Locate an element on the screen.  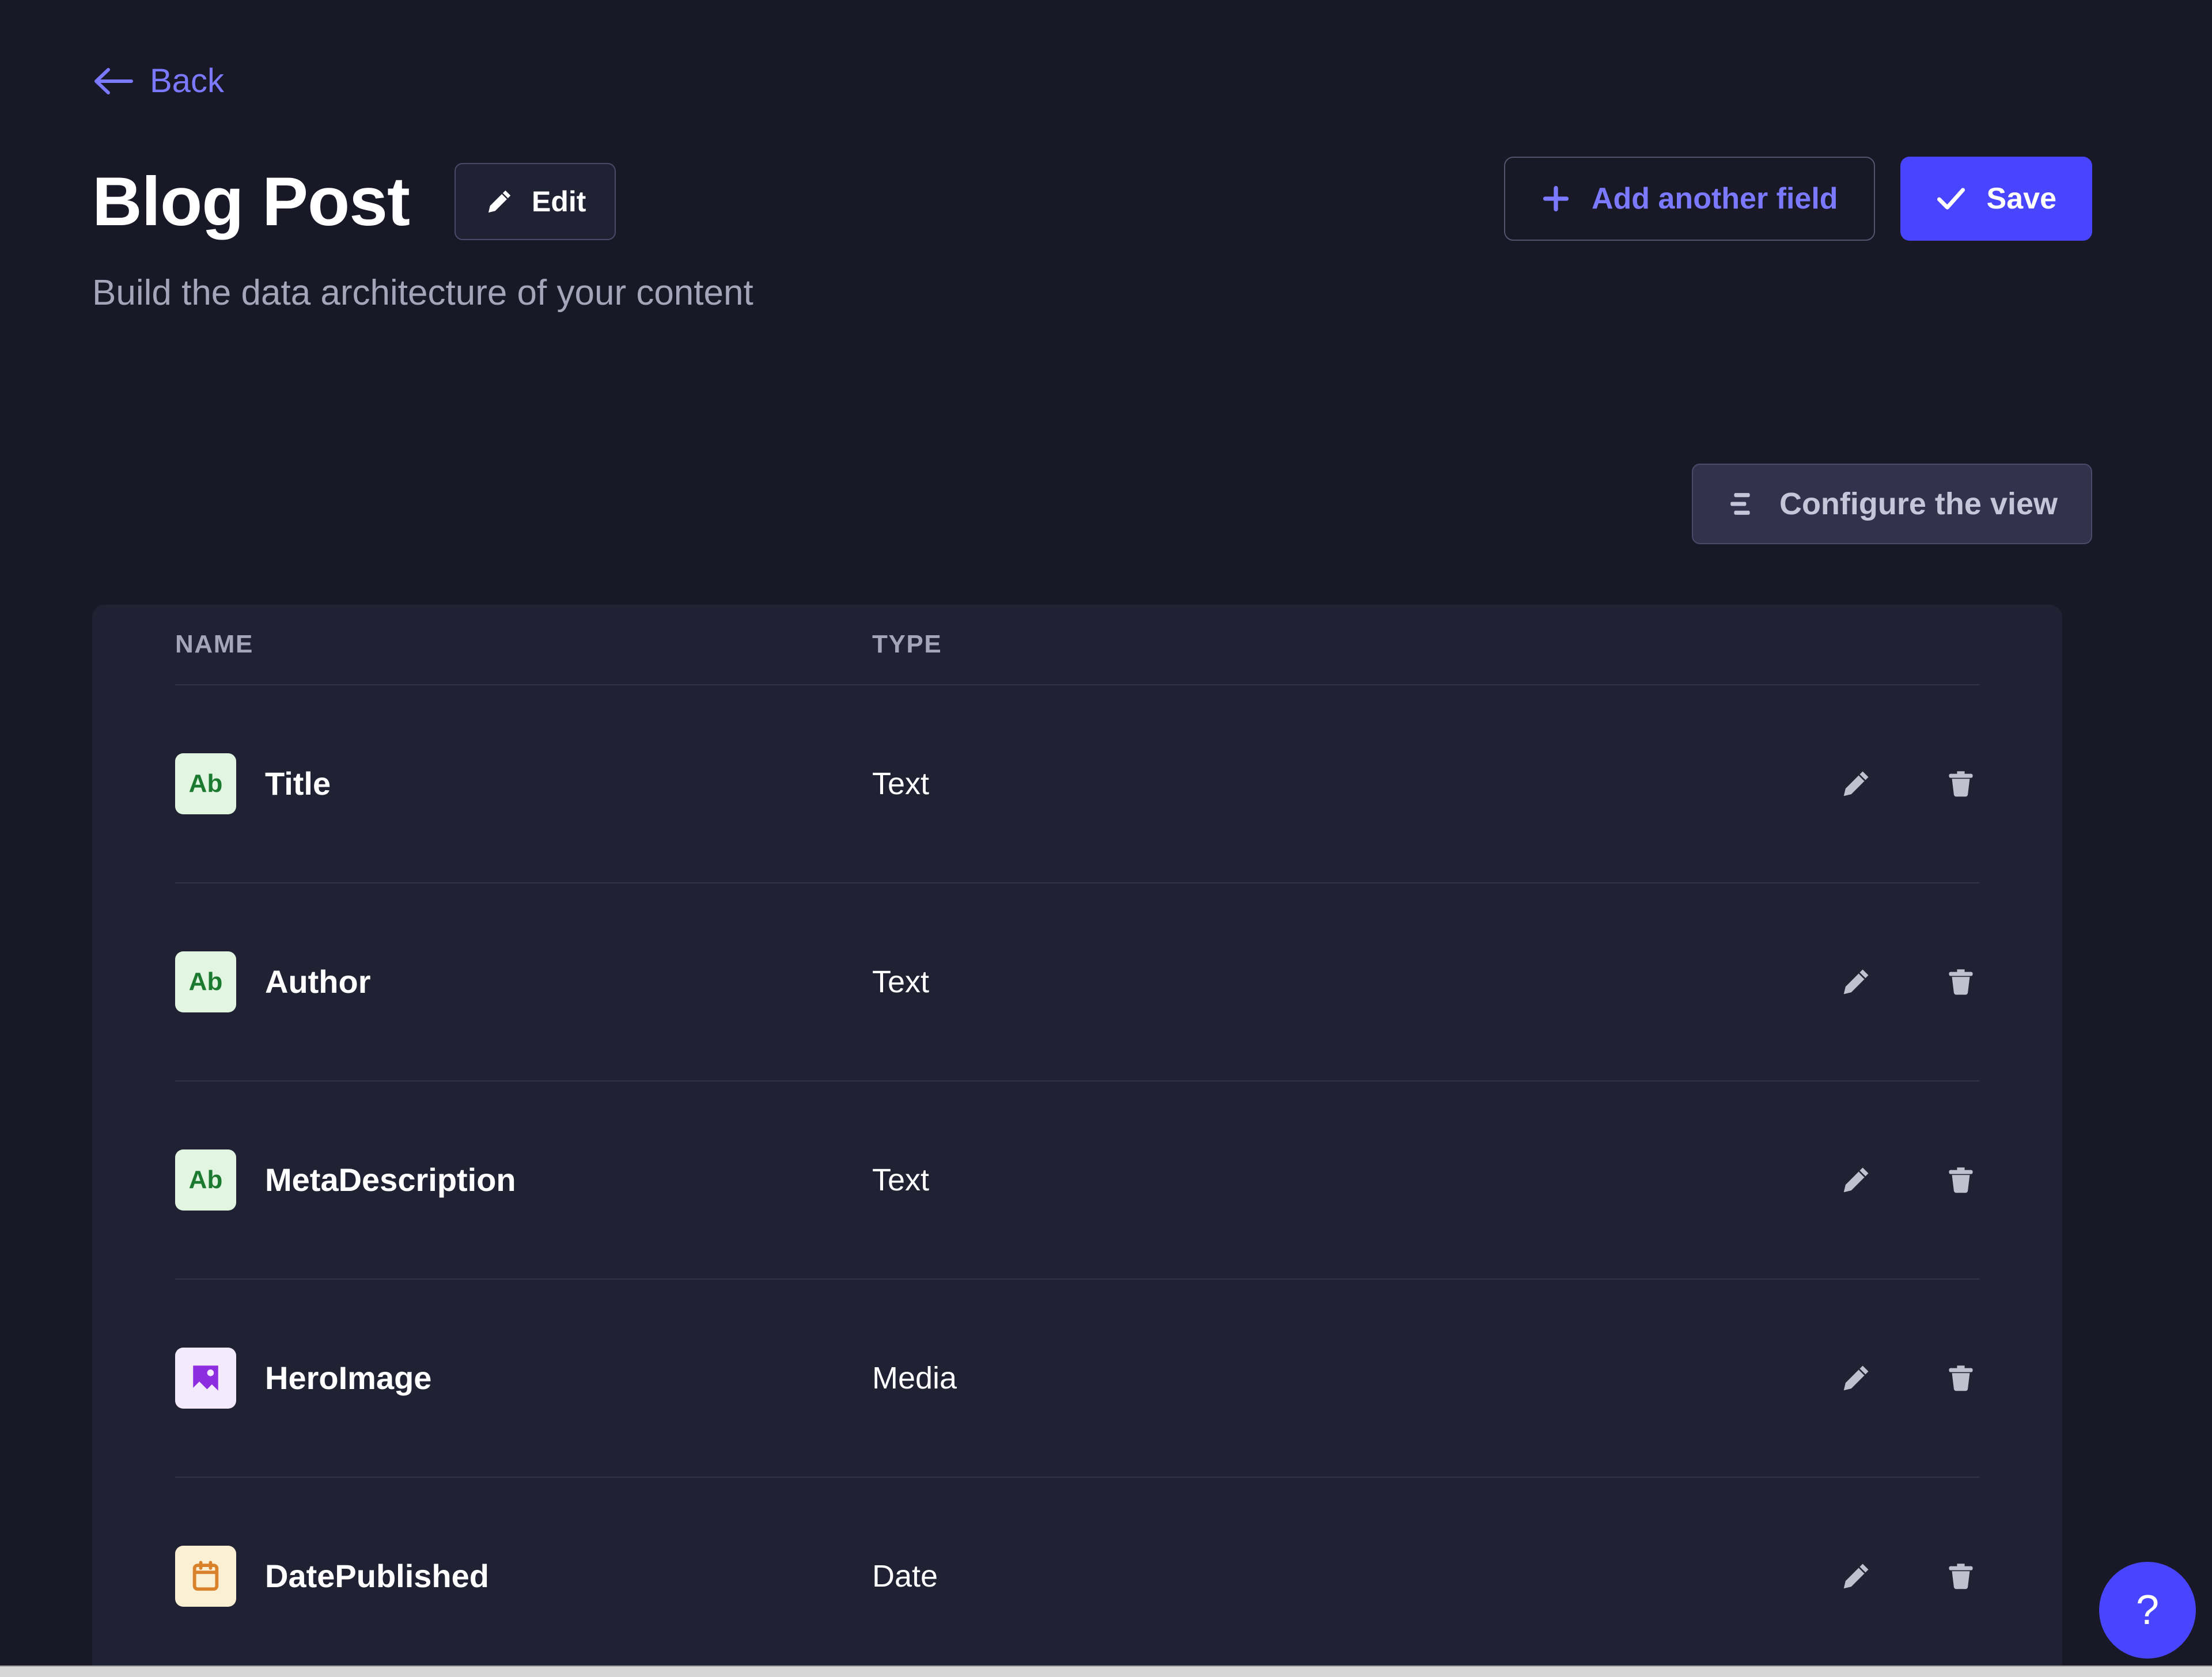
configure-the-view-button: Configure the view is located at coordinates (1891, 504).